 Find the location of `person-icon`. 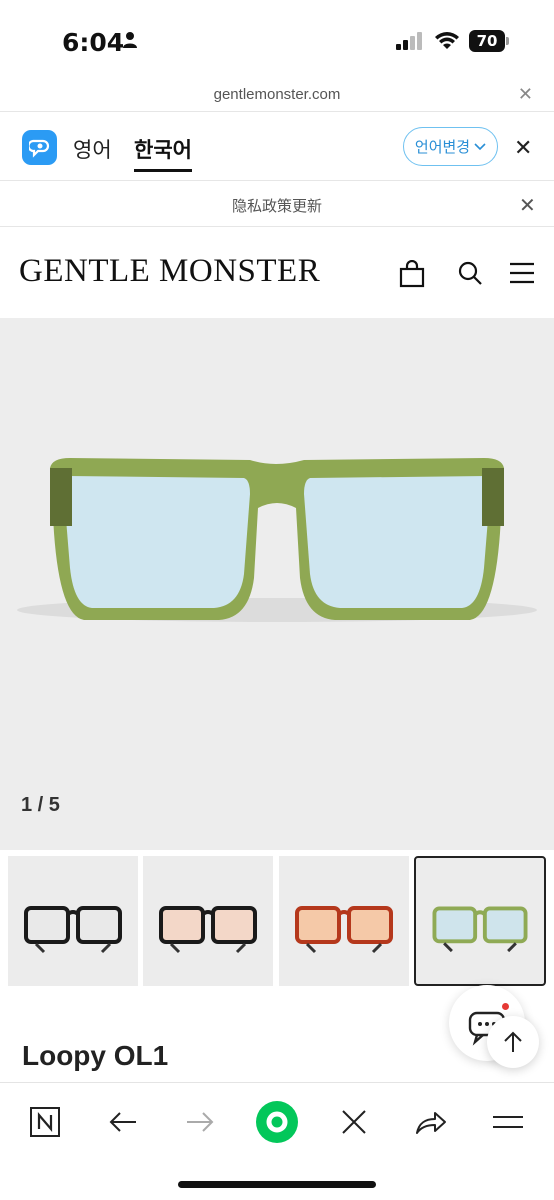

person-icon is located at coordinates (130, 42).